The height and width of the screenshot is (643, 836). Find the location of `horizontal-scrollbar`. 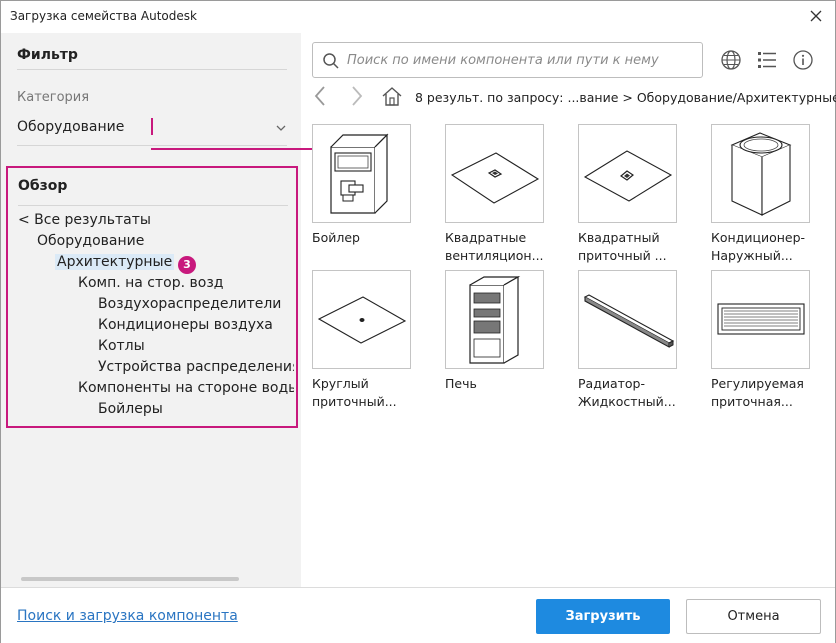

horizontal-scrollbar is located at coordinates (130, 579).